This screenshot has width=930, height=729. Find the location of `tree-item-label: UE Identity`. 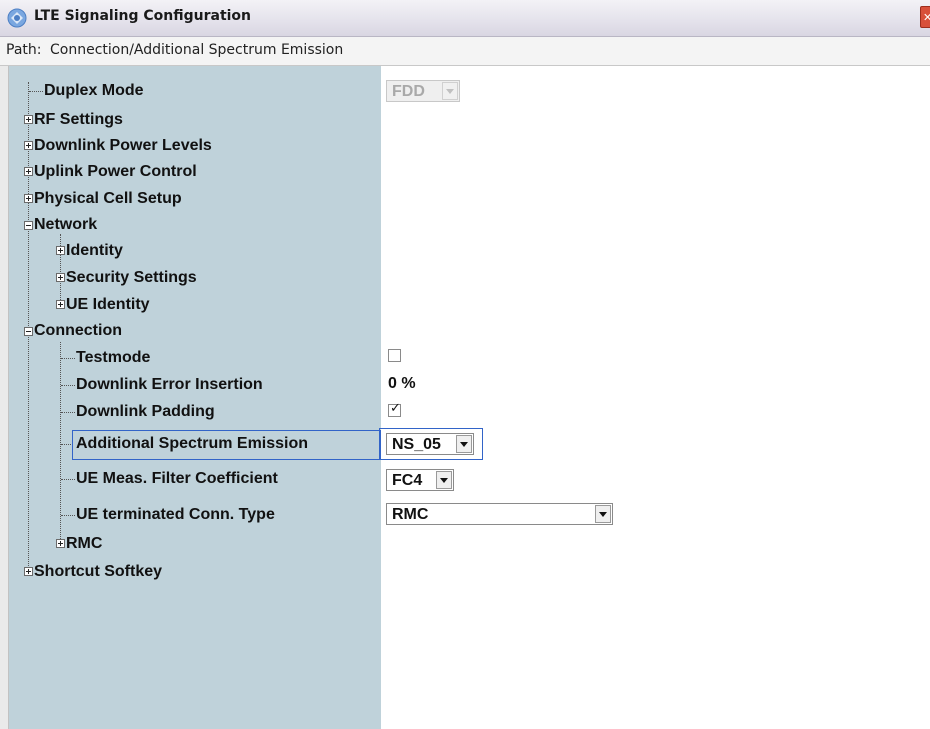

tree-item-label: UE Identity is located at coordinates (108, 304).